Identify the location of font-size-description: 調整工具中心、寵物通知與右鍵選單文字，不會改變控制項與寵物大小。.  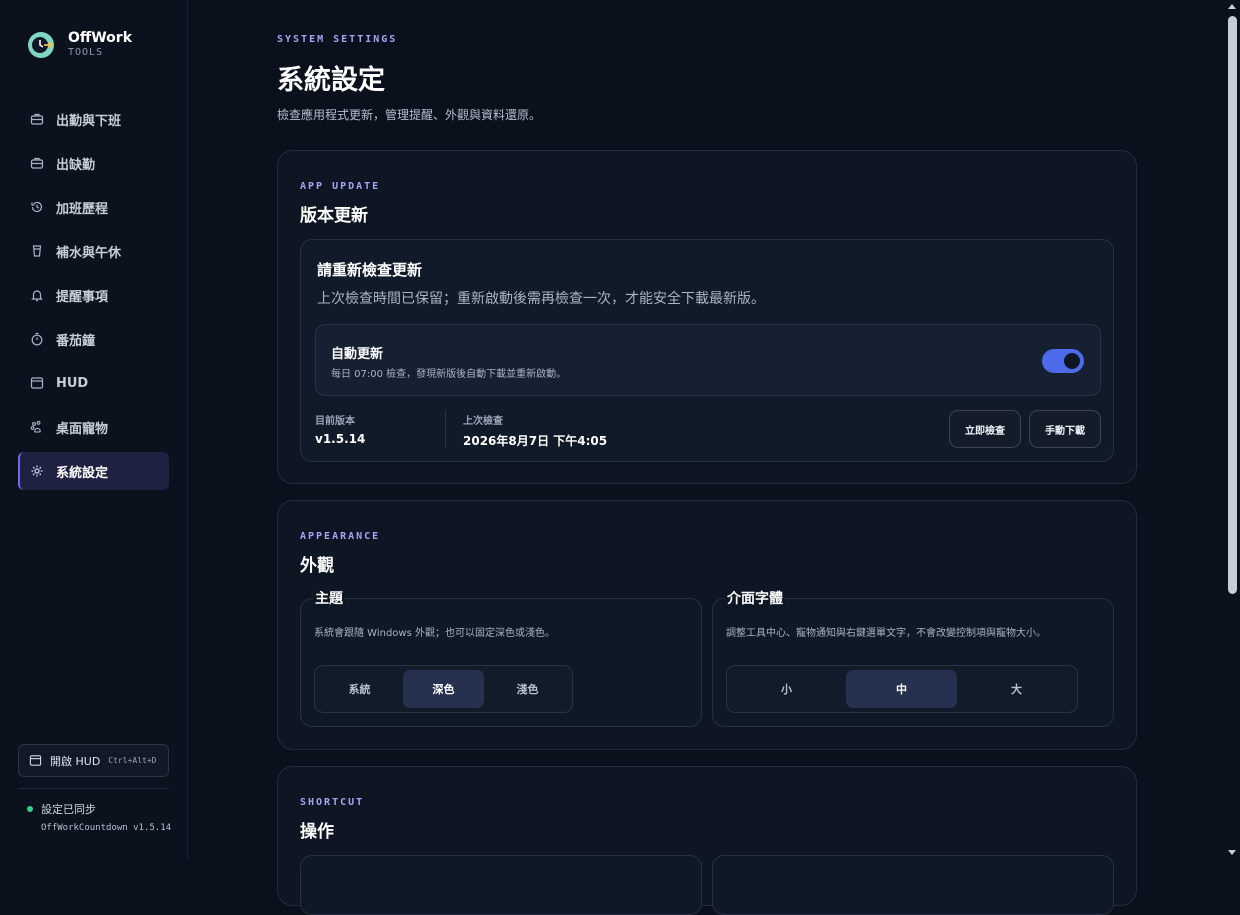
(886, 633).